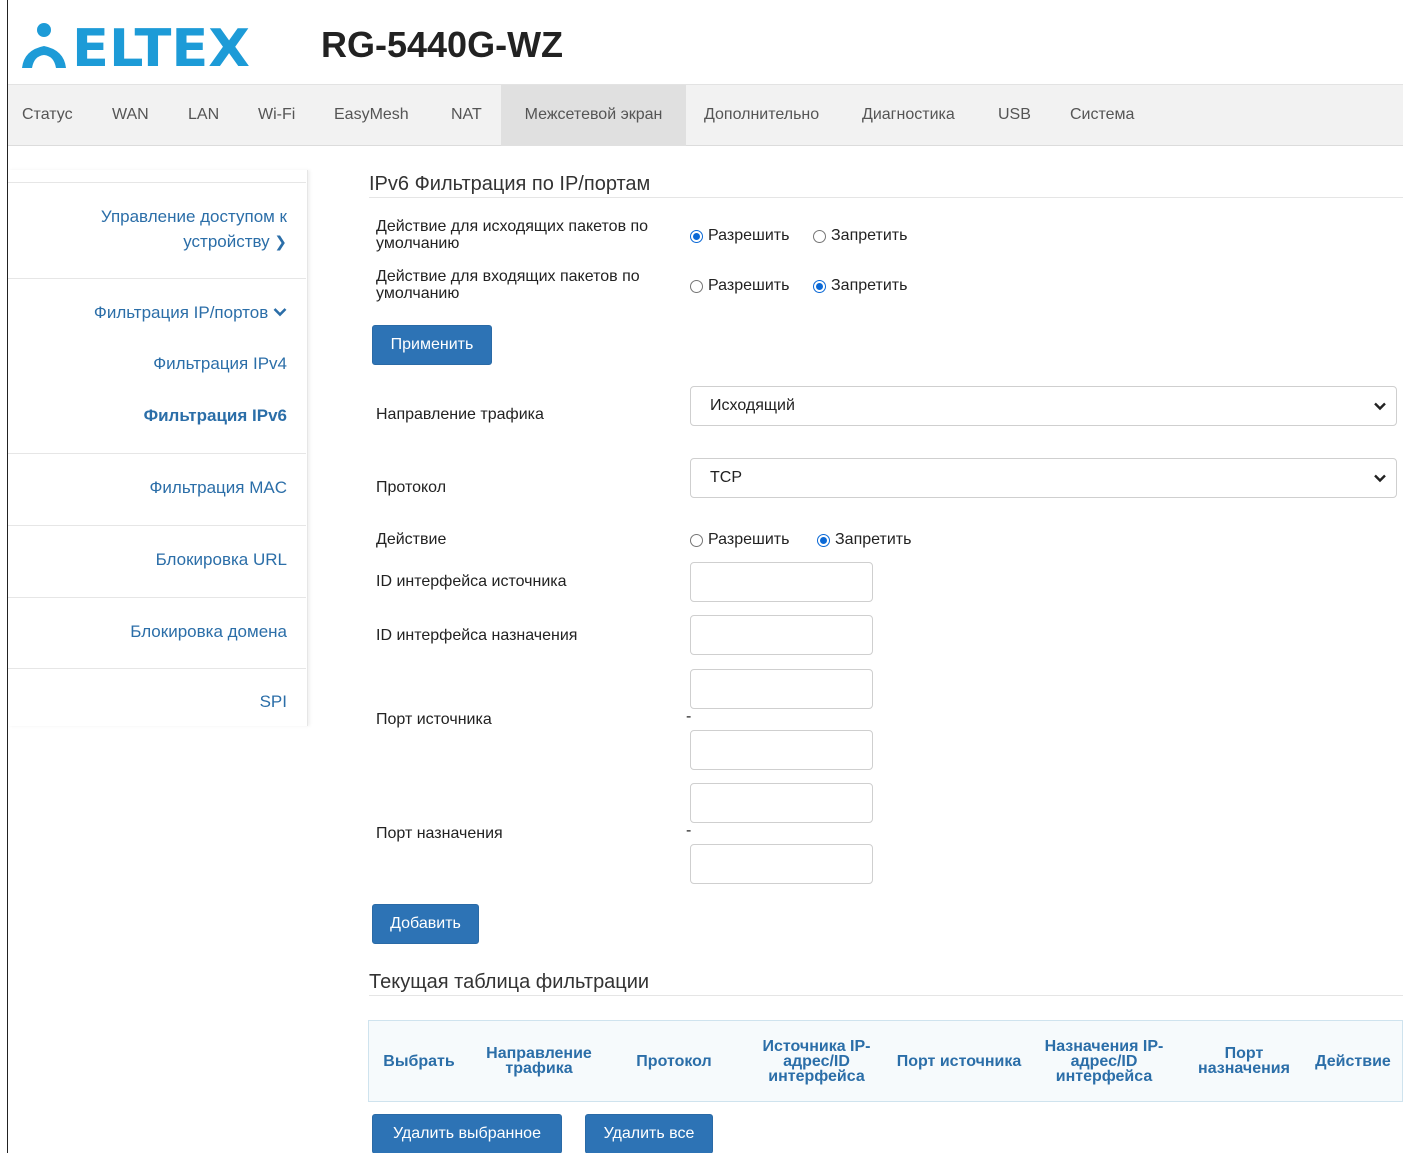 The image size is (1403, 1153). I want to click on tab-lan: LAN, so click(203, 115).